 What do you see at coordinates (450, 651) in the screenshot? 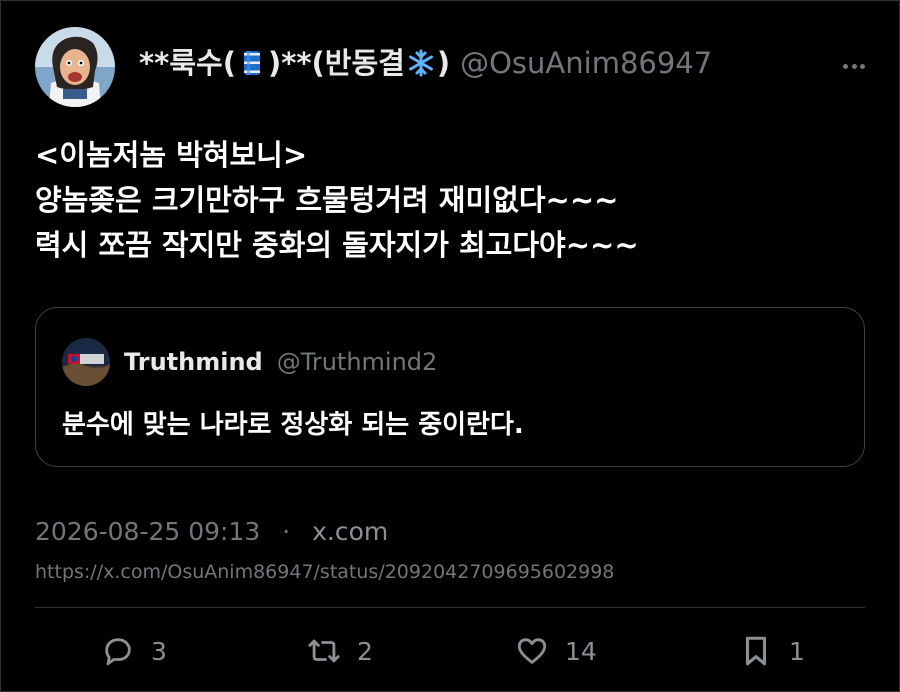
I see `action-bar: 3 2 14 1` at bounding box center [450, 651].